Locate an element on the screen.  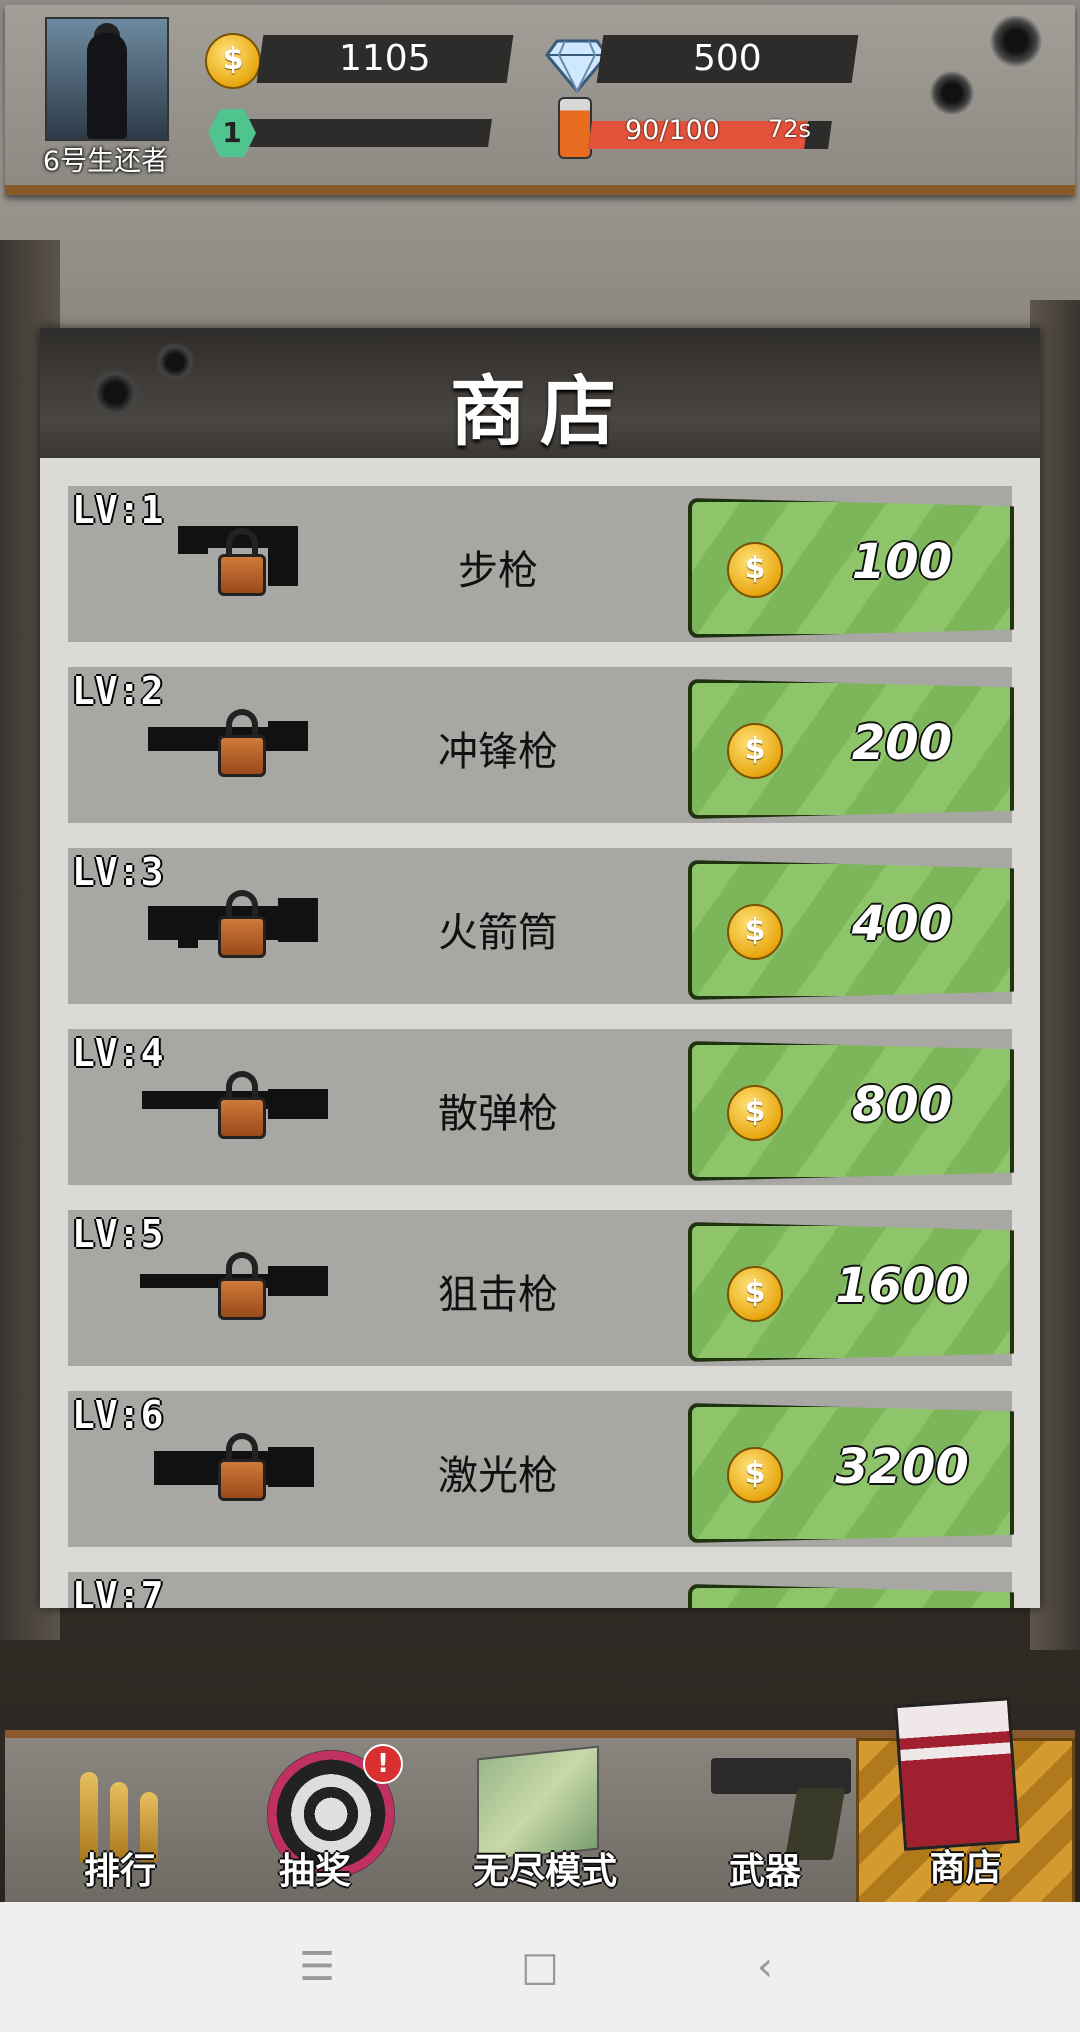
avatar-figure is located at coordinates (107, 86).